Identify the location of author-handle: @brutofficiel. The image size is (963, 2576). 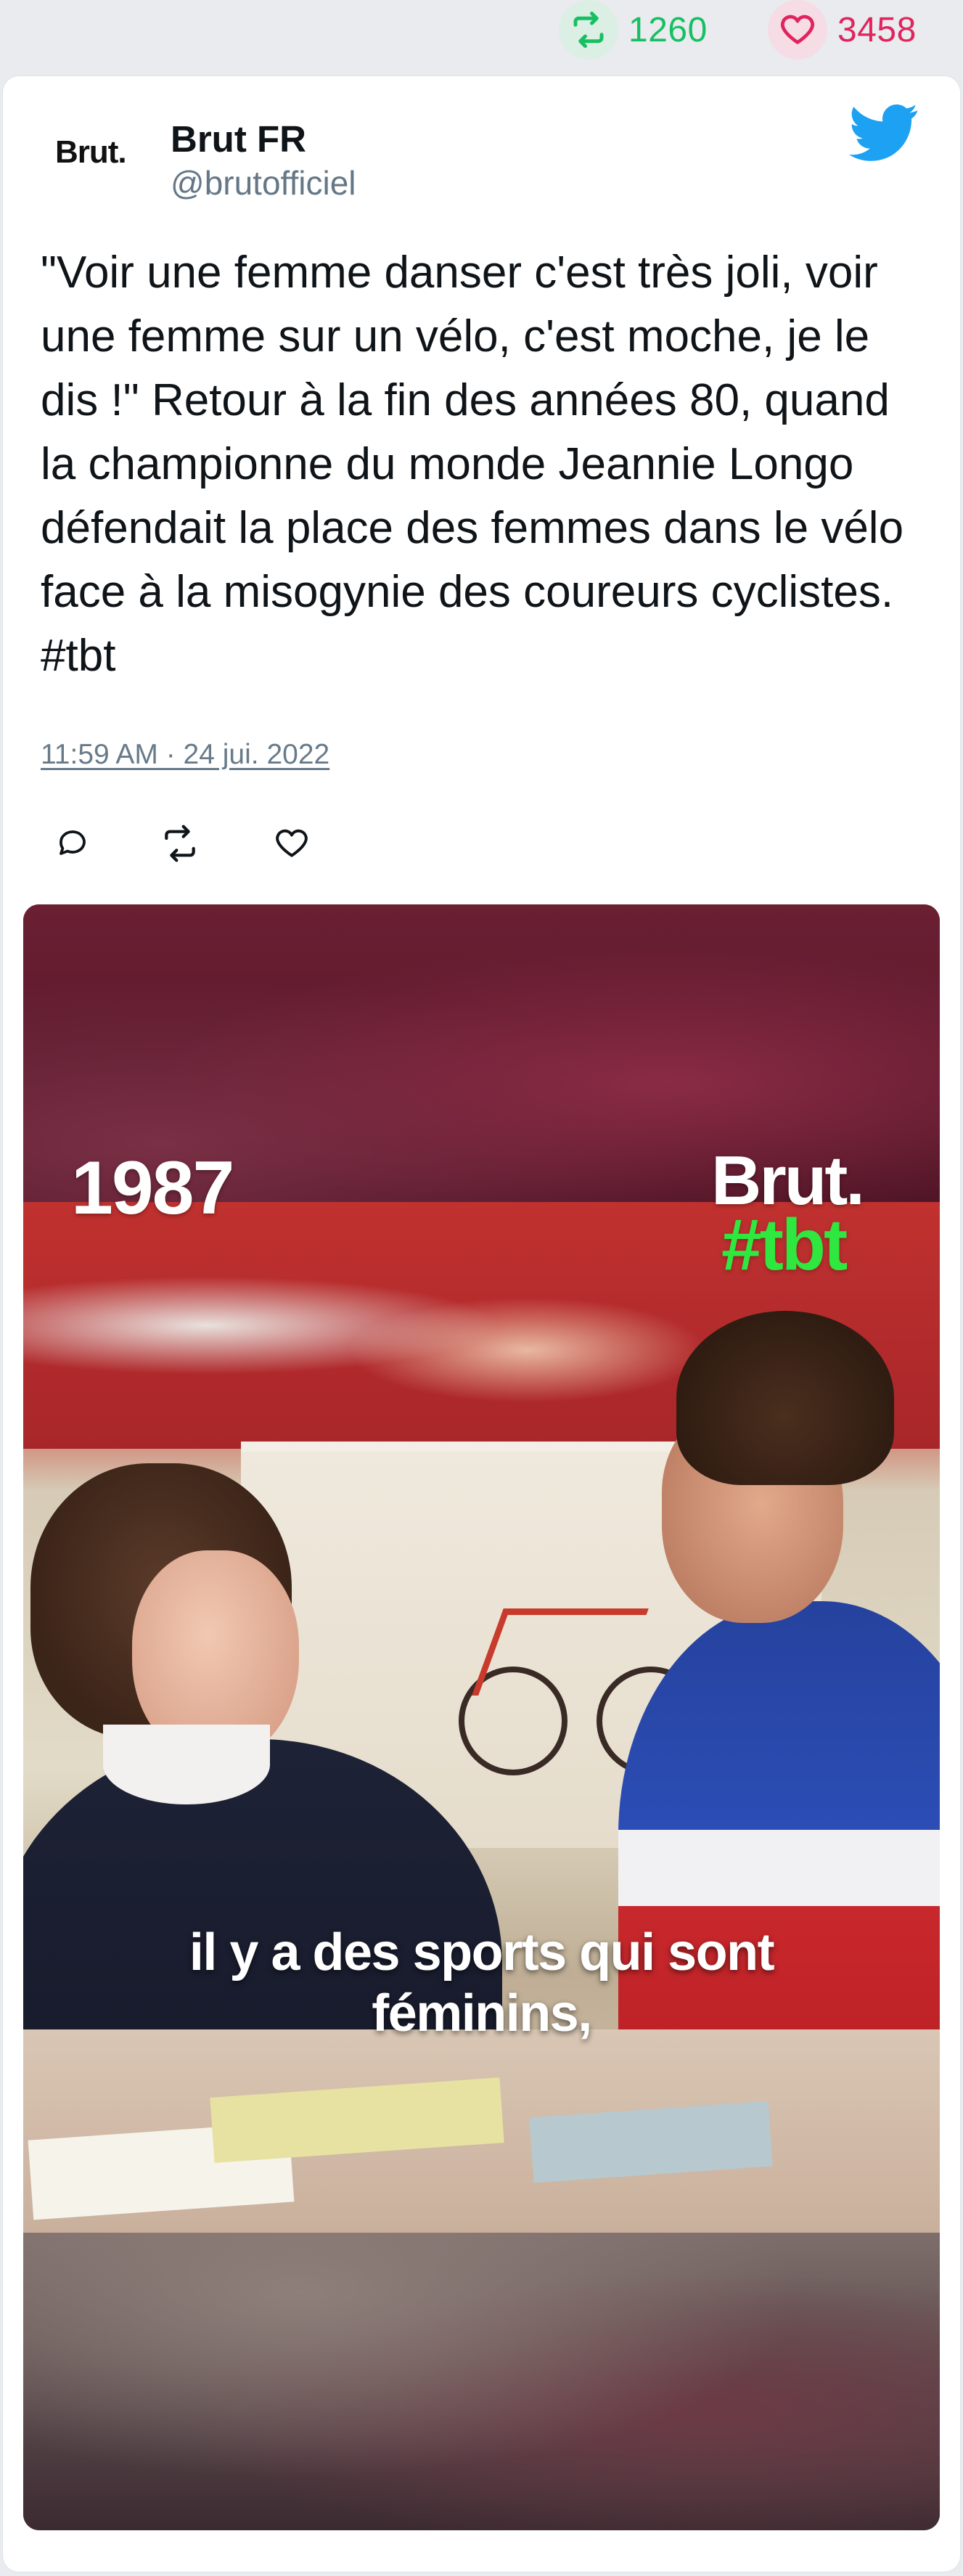
(263, 183).